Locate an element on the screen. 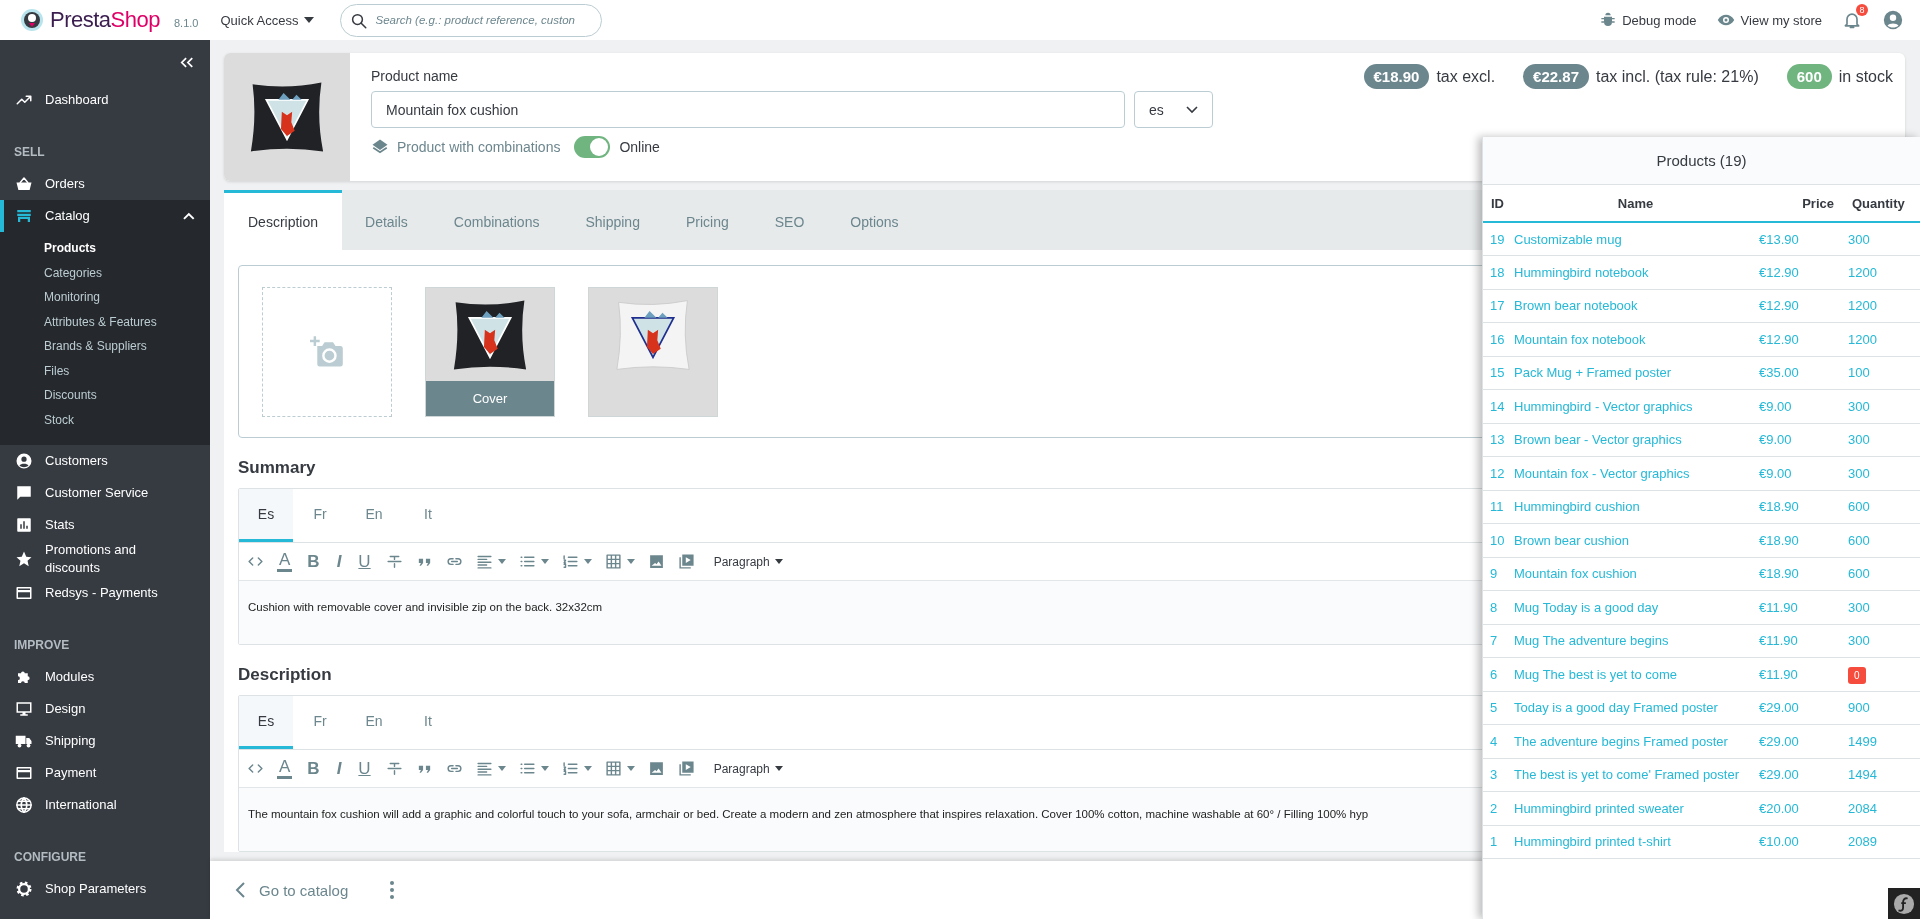  sidebar-item: Payment is located at coordinates (105, 773).